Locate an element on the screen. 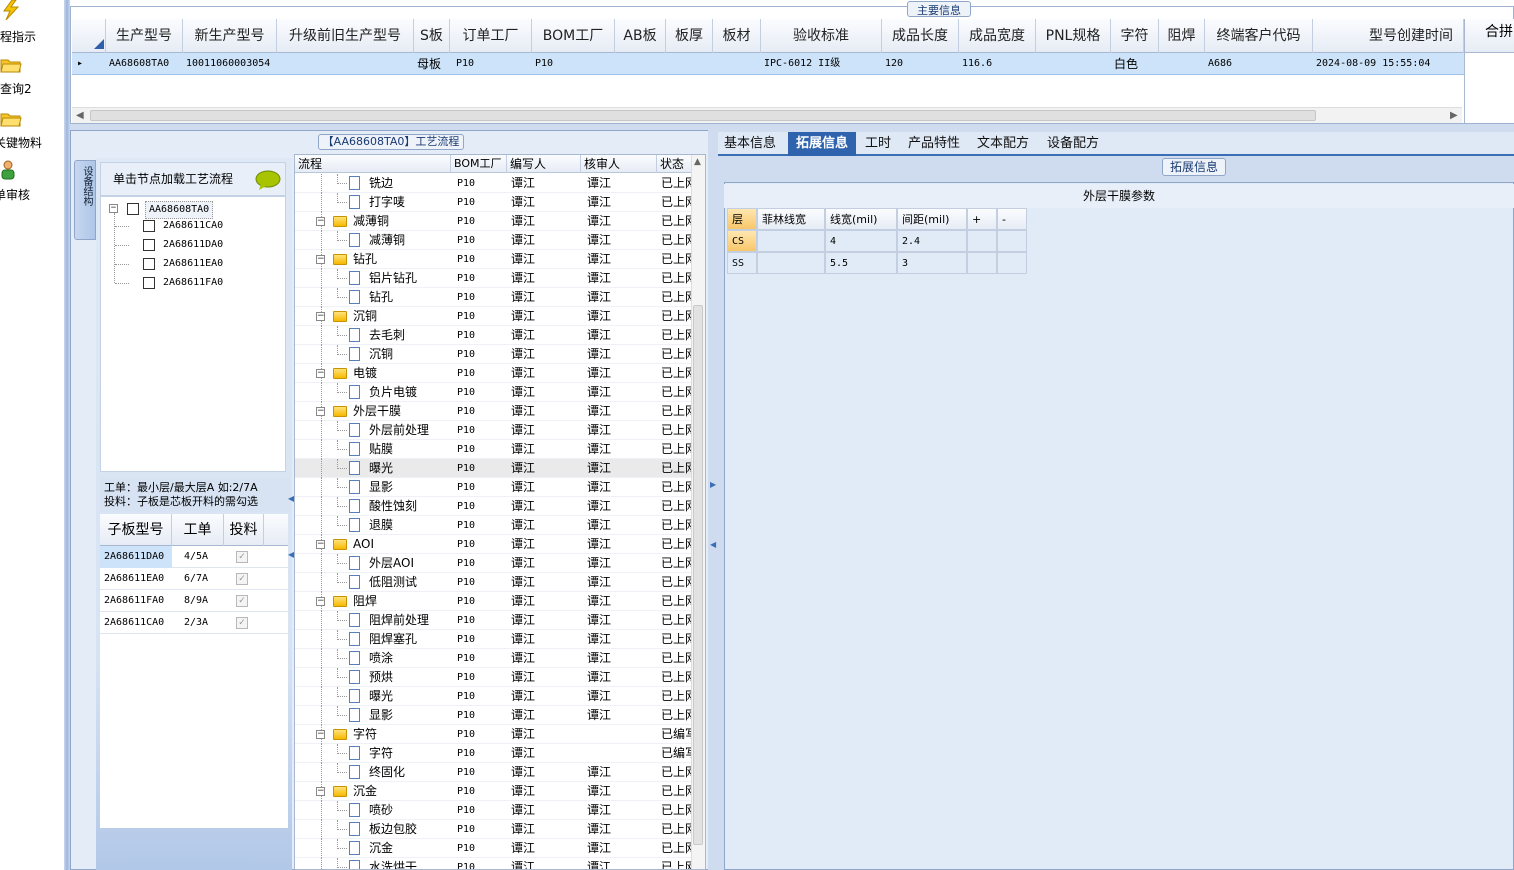 This screenshot has height=870, width=1514. flow-row: −沉金P10谭江谭江已上网 is located at coordinates (495, 791).